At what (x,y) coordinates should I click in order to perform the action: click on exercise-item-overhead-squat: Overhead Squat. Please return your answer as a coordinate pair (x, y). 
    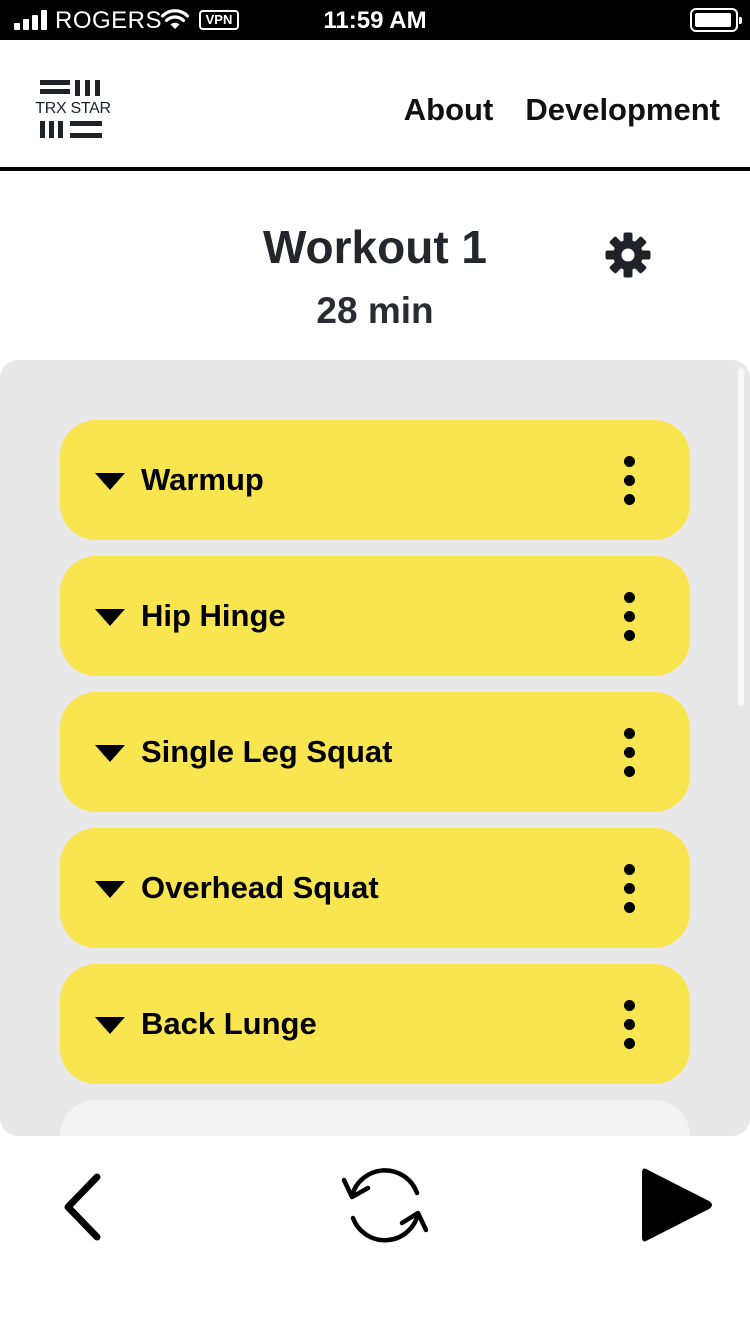
    Looking at the image, I should click on (375, 888).